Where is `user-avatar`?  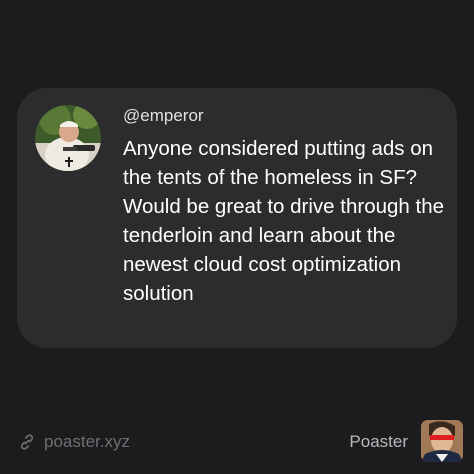
user-avatar is located at coordinates (68, 138).